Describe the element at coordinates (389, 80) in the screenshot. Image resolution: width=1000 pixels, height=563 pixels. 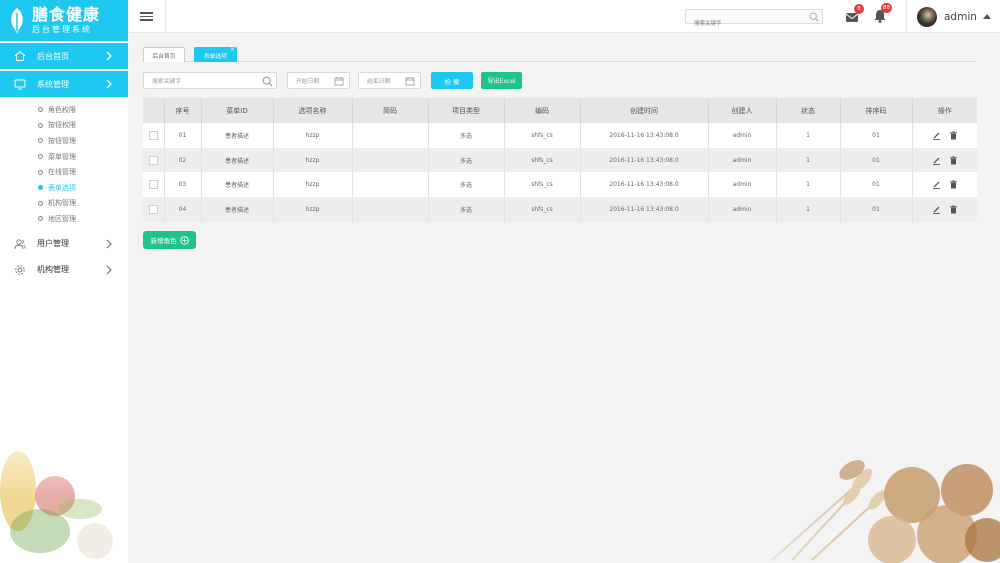
I see `end-date-field: 结束日期` at that location.